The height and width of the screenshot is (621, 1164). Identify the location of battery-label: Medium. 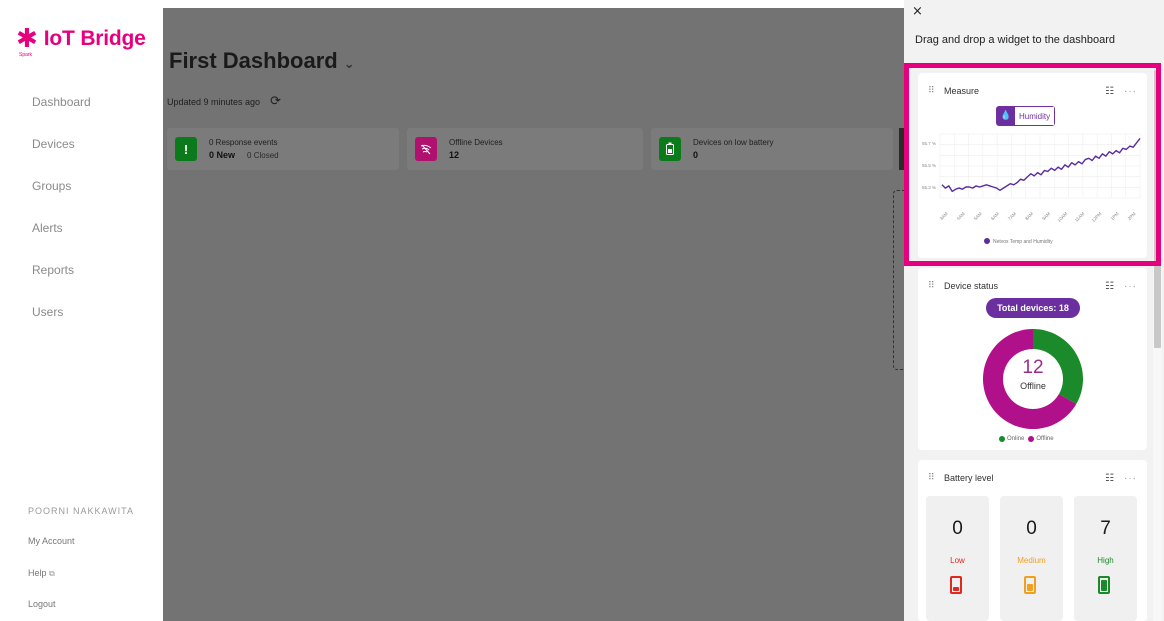
(1031, 560).